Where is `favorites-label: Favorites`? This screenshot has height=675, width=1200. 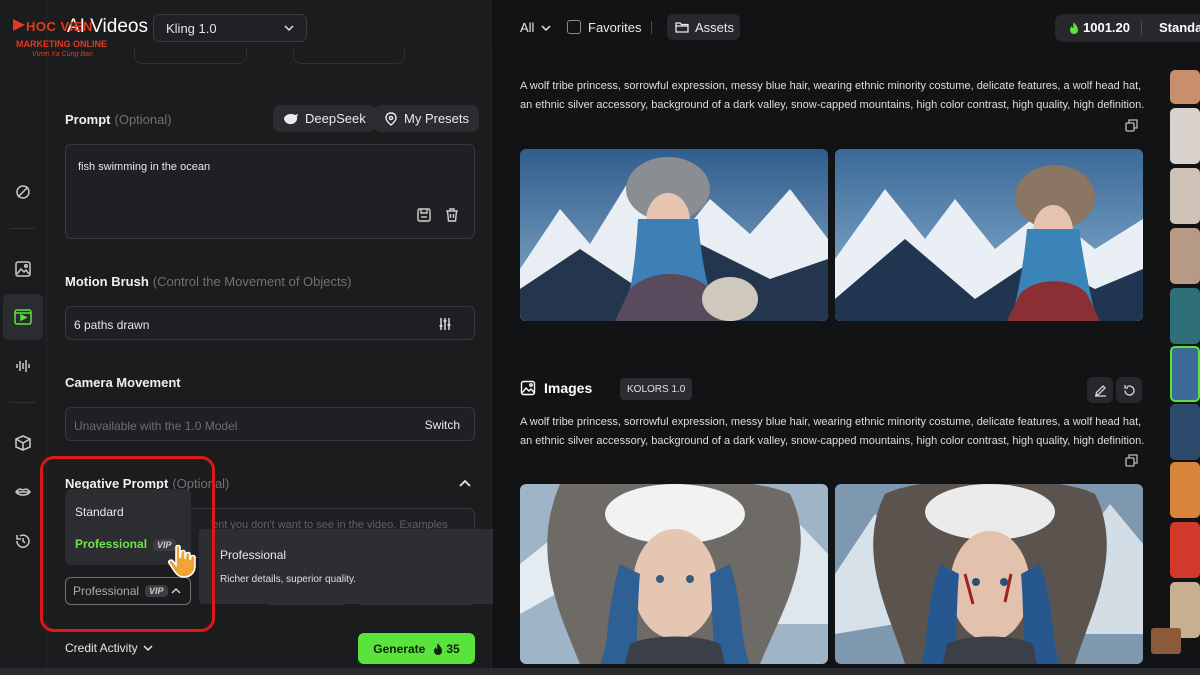 favorites-label: Favorites is located at coordinates (614, 27).